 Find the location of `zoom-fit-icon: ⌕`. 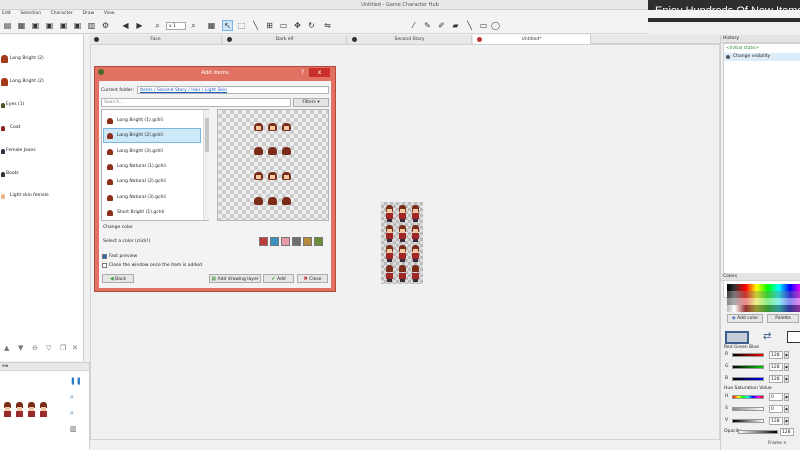

zoom-fit-icon: ⌕ is located at coordinates (193, 25).